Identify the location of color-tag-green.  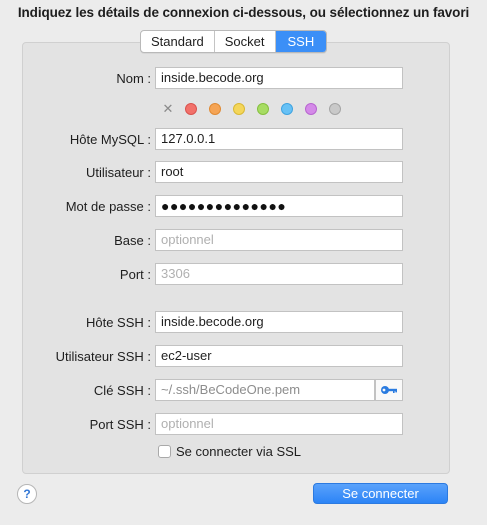
(263, 109).